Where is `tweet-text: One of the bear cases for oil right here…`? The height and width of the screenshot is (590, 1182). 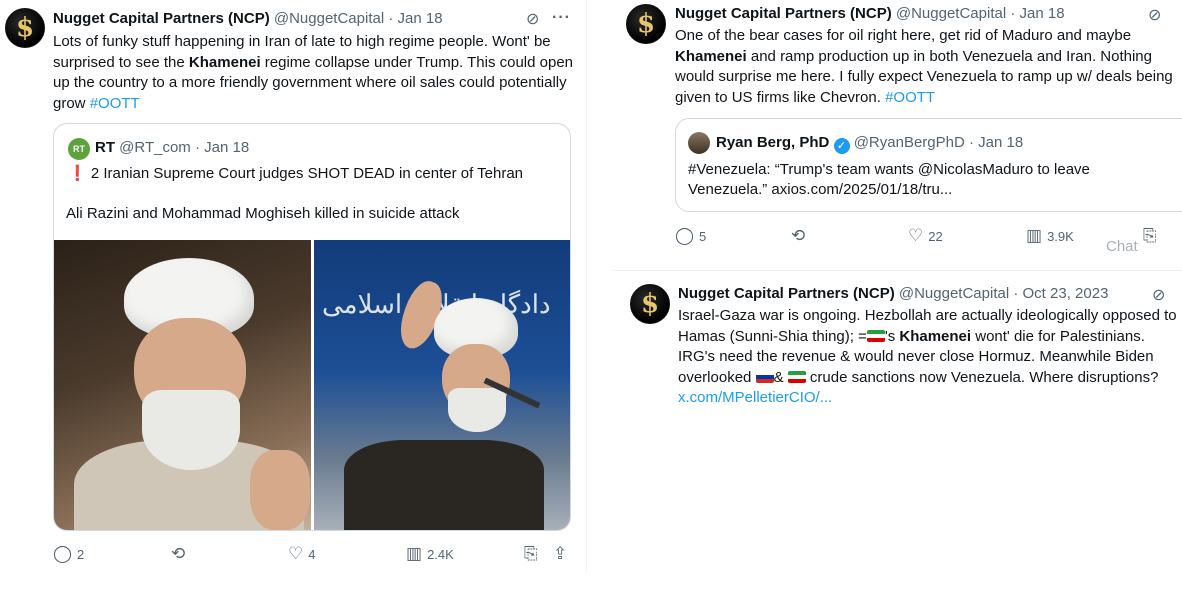
tweet-text: One of the bear cases for oil right here… is located at coordinates (924, 66).